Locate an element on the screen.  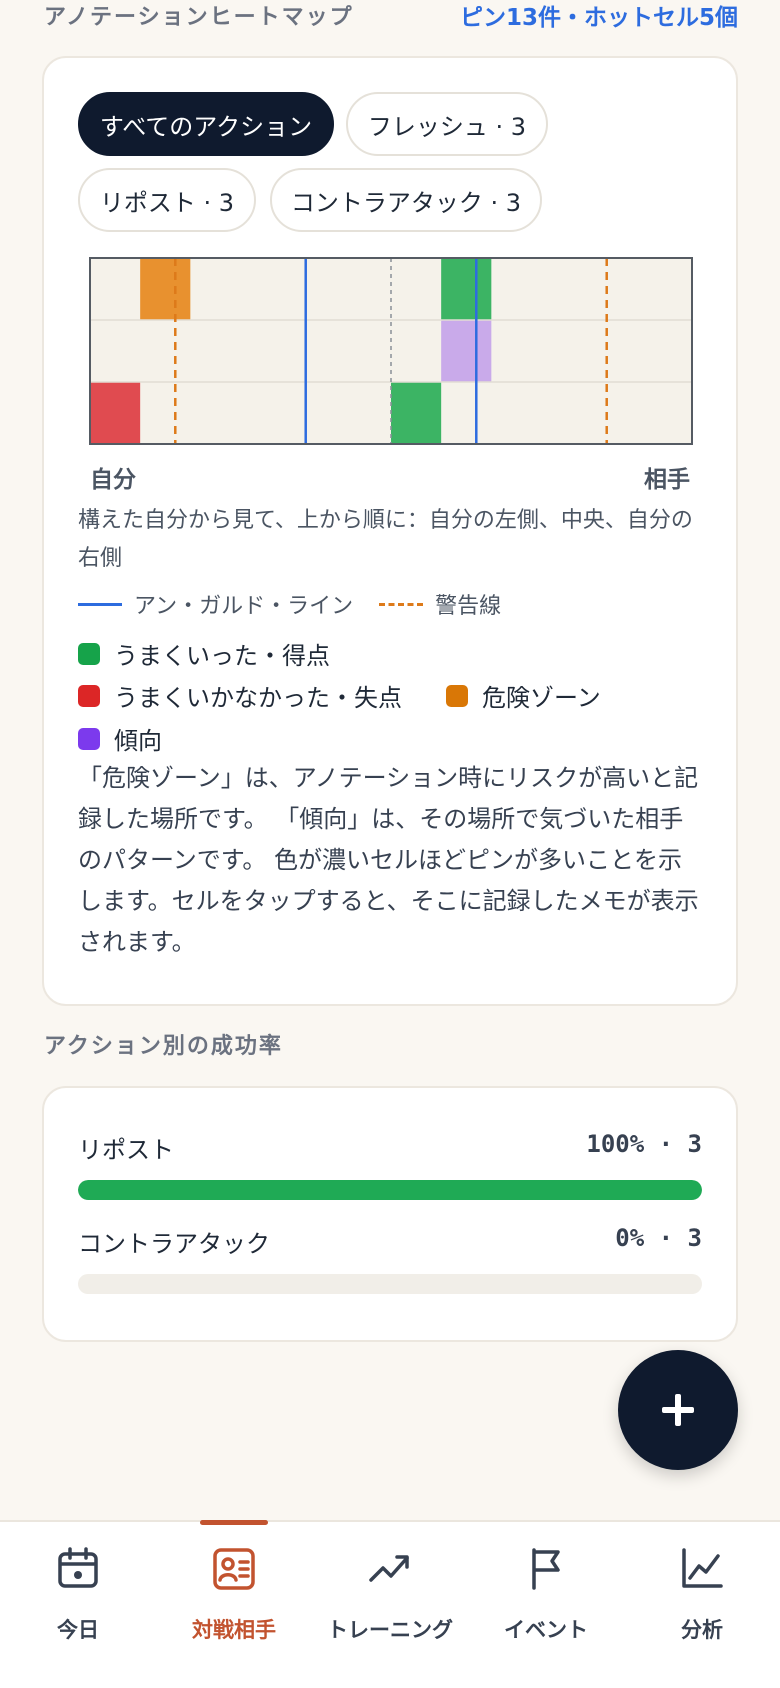
line-legend: アン・ガルド・ライン 警告線 is located at coordinates (289, 604).